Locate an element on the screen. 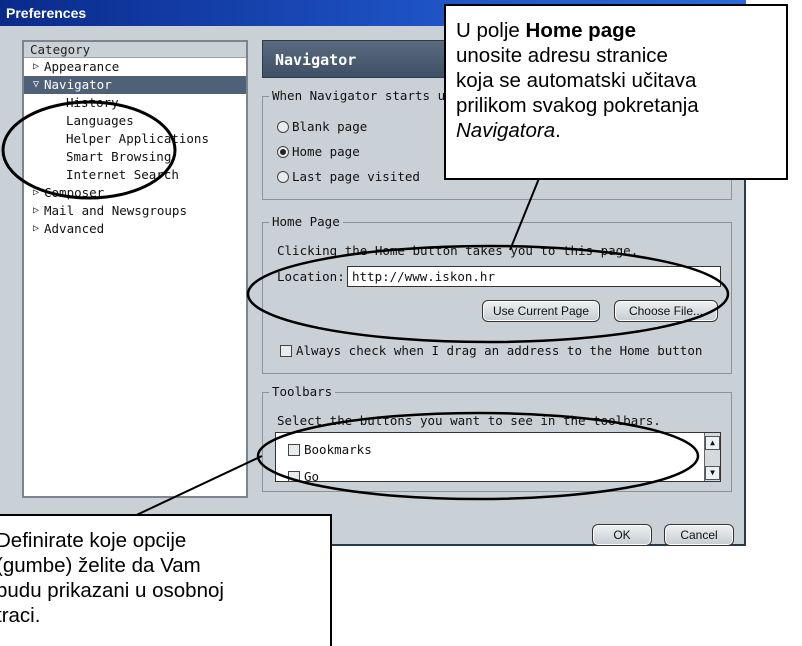  category-item-helper-applications: Helper Applications is located at coordinates (135, 139).